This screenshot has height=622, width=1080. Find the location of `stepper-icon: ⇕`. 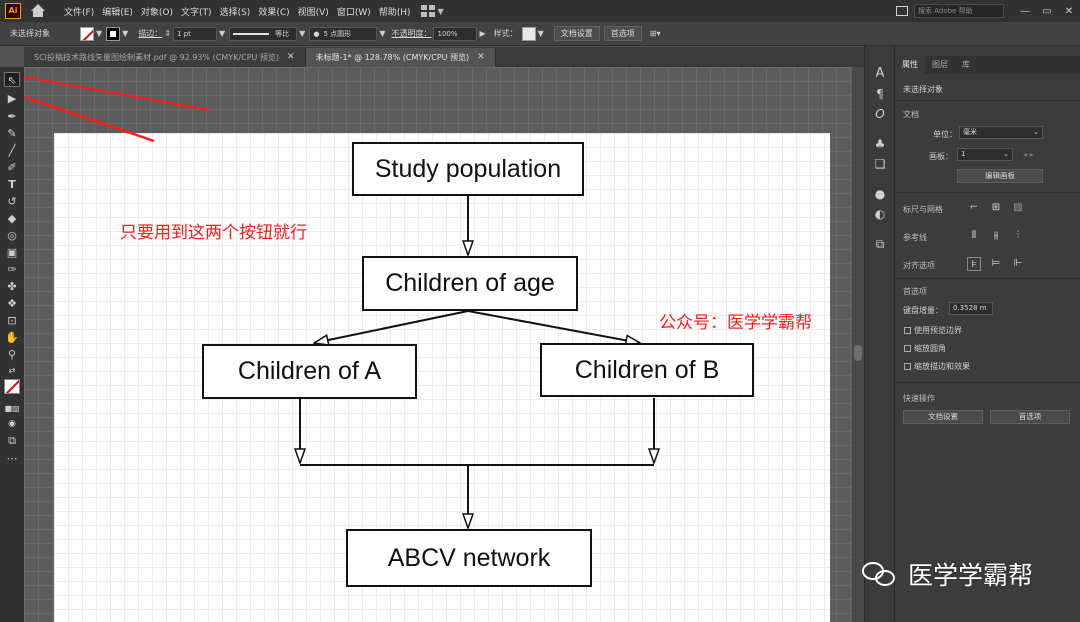

stepper-icon: ⇕ is located at coordinates (167, 33).